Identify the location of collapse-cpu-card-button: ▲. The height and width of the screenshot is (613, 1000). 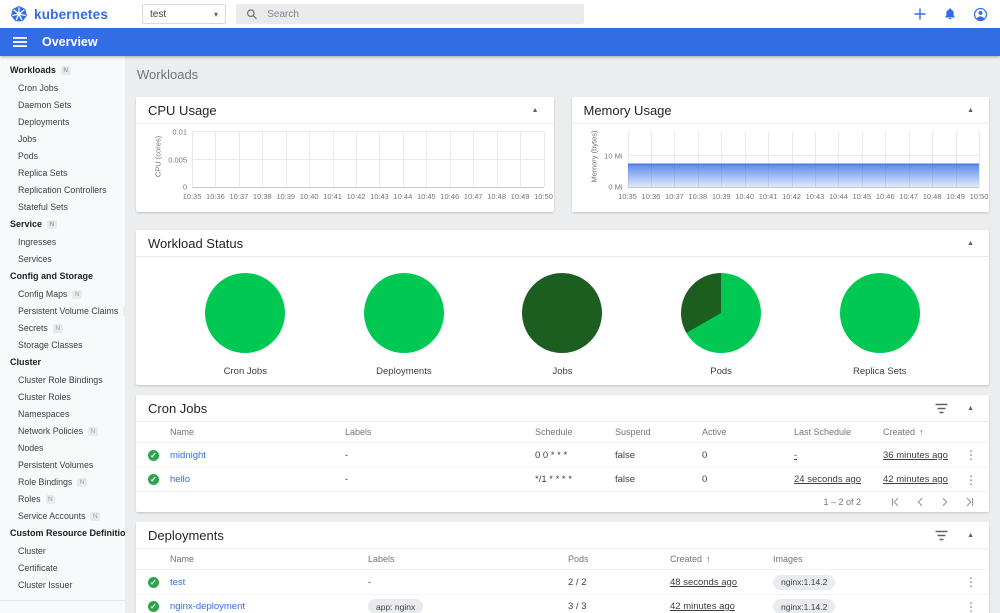
(535, 110).